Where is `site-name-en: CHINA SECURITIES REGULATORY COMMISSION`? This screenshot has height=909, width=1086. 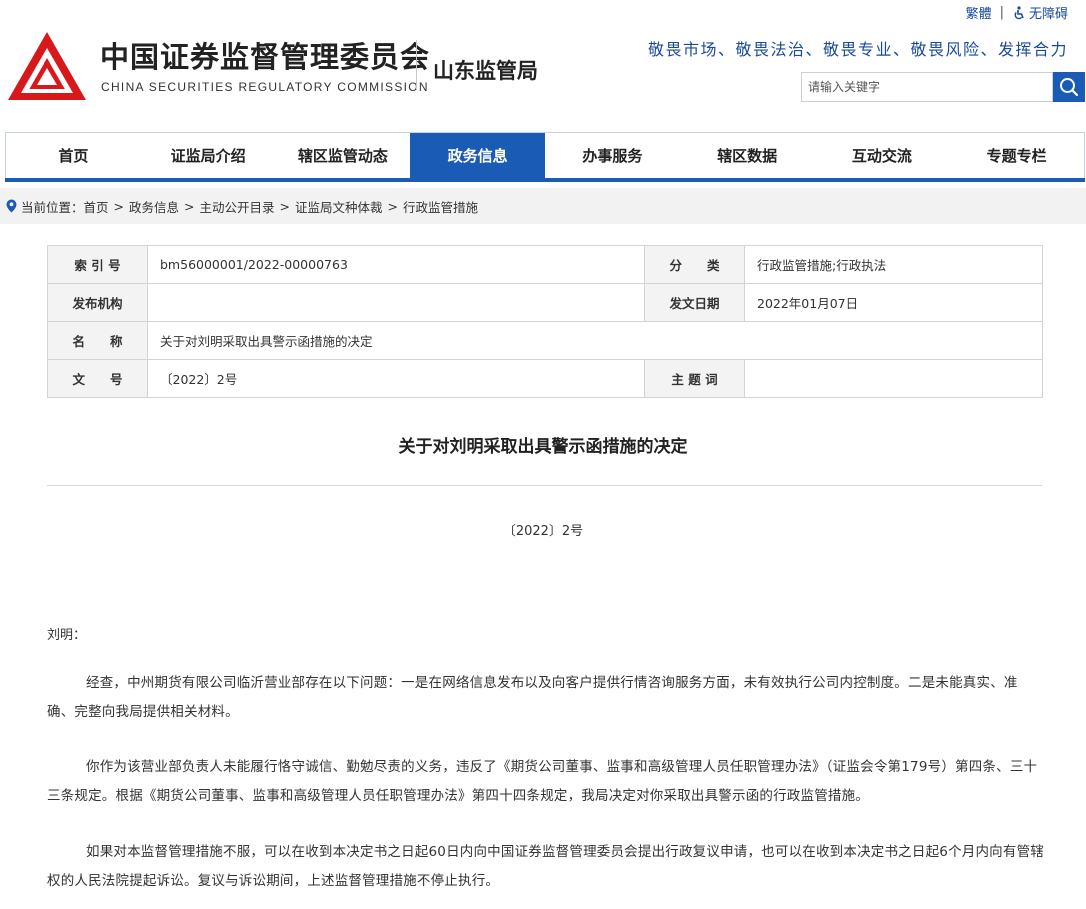
site-name-en: CHINA SECURITIES REGULATORY COMMISSION is located at coordinates (265, 87).